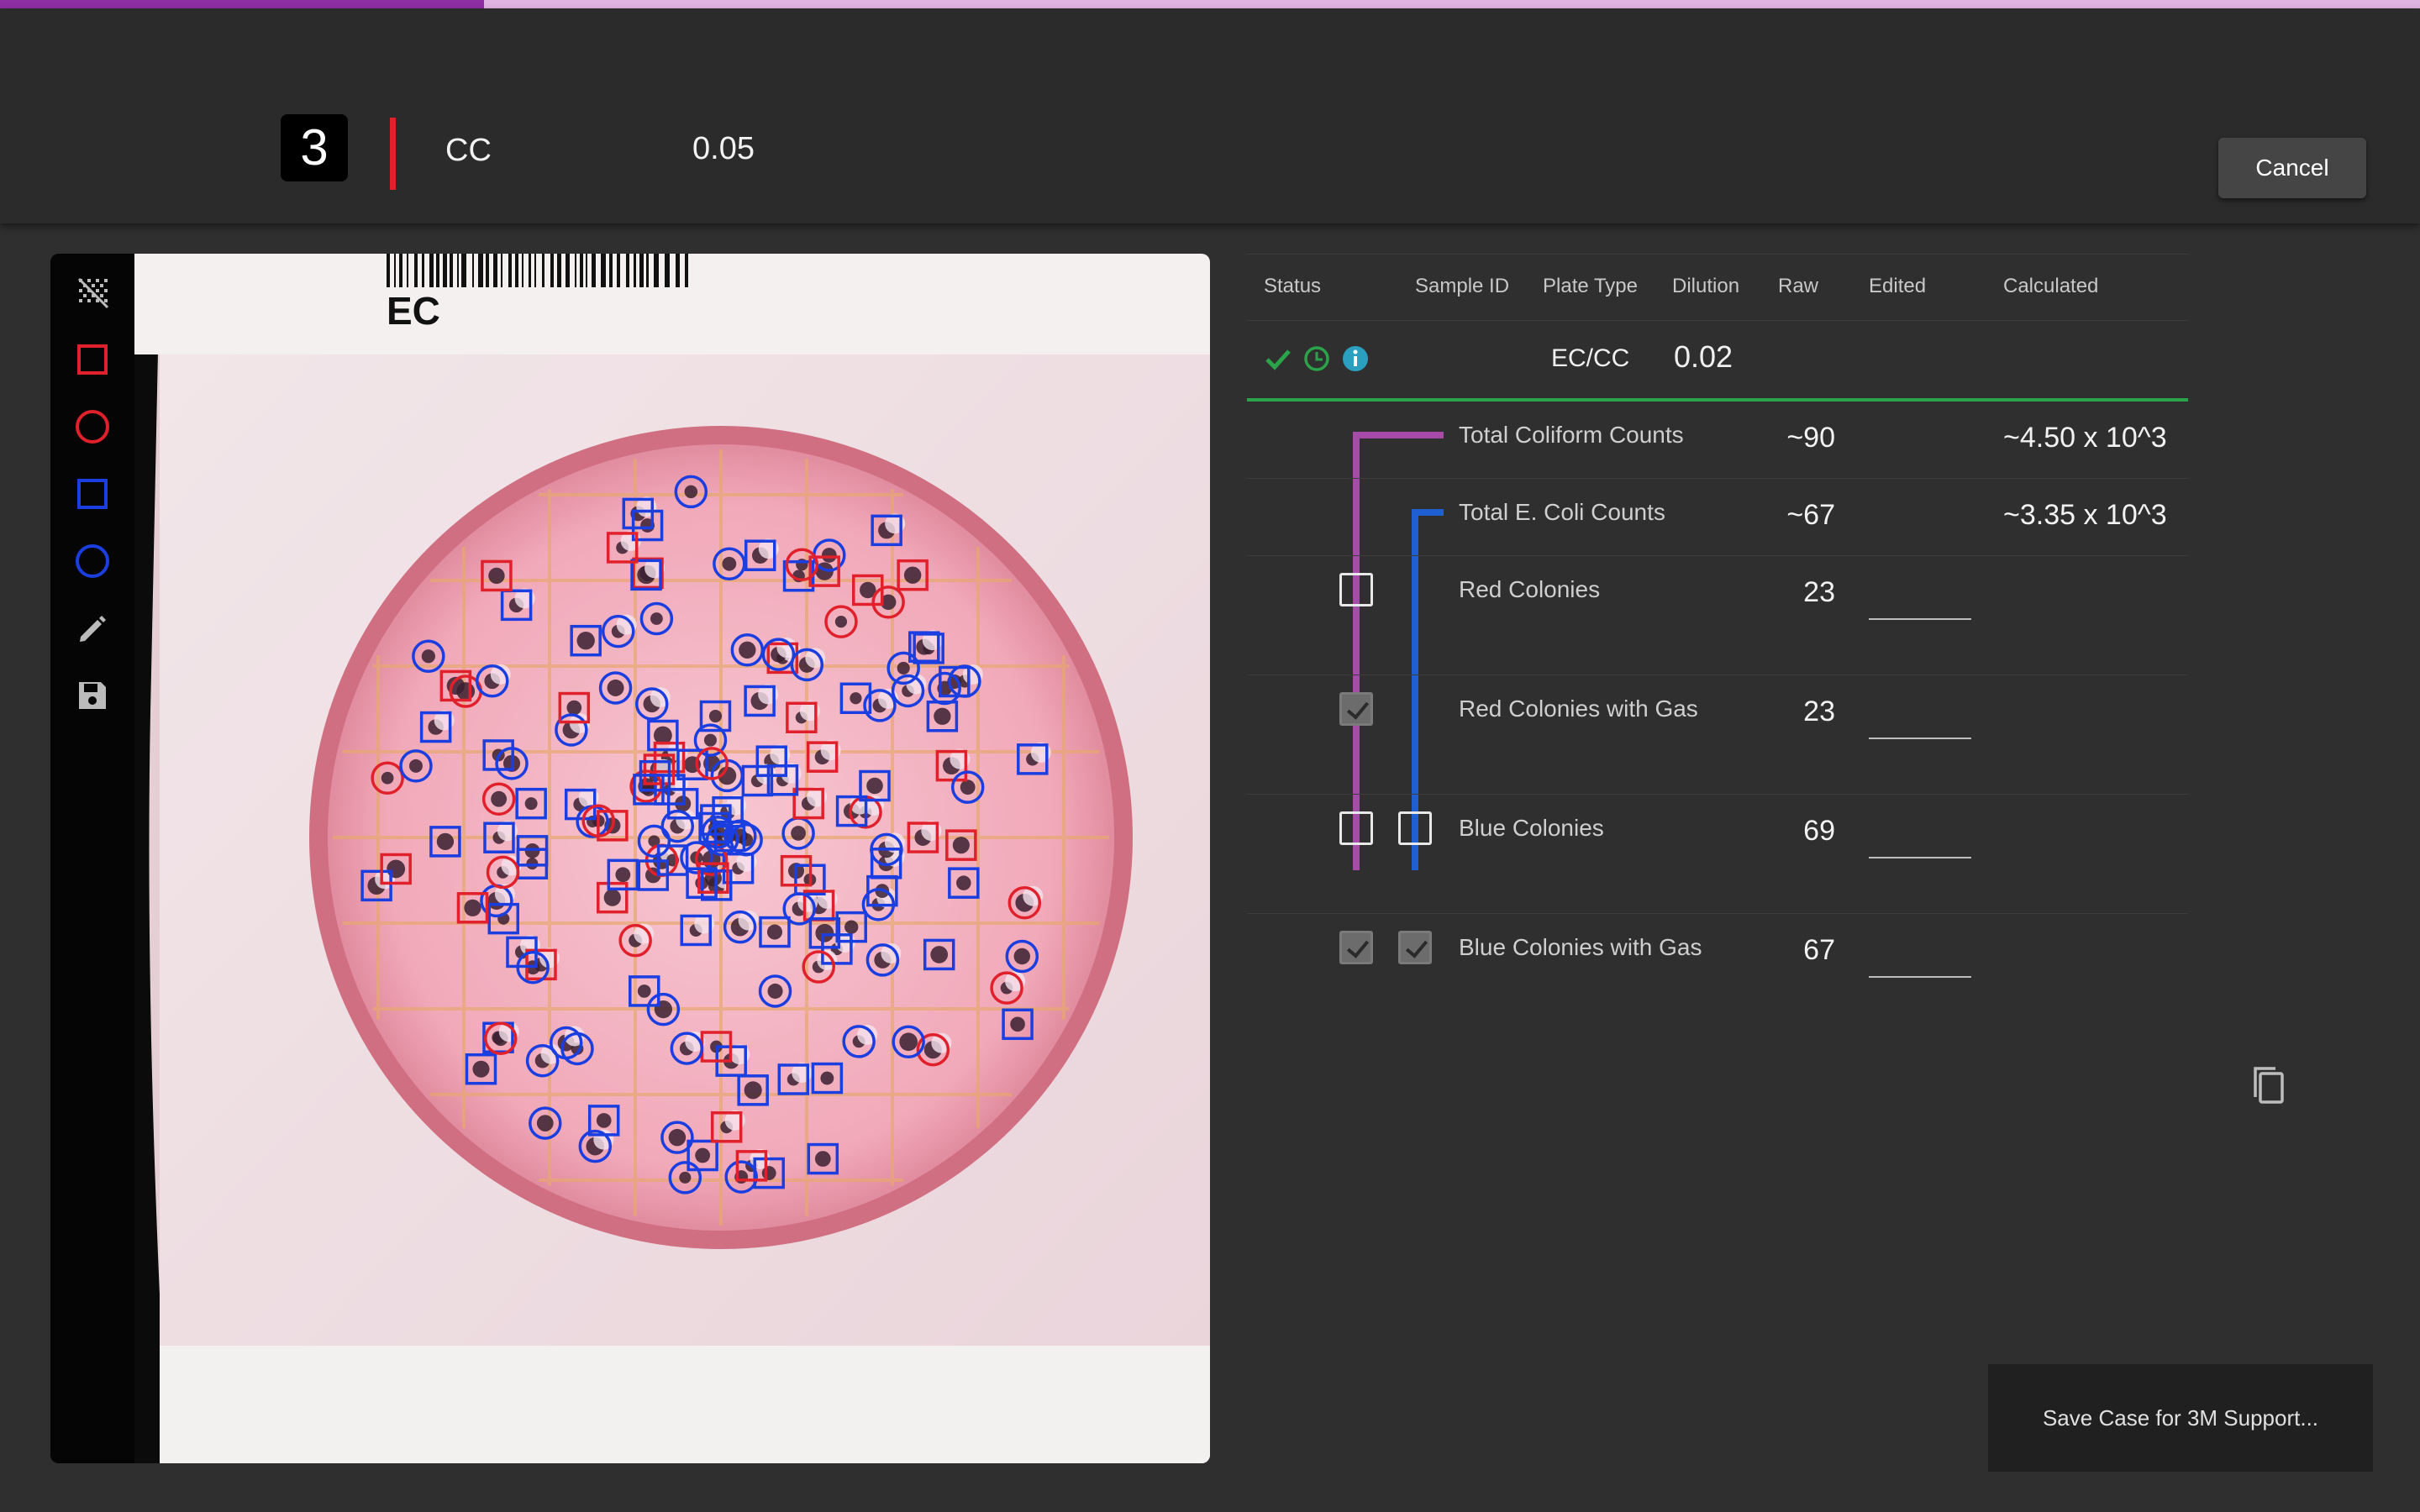 Image resolution: width=2420 pixels, height=1512 pixels. Describe the element at coordinates (1571, 435) in the screenshot. I see `row-label: Total Coliform Counts` at that location.